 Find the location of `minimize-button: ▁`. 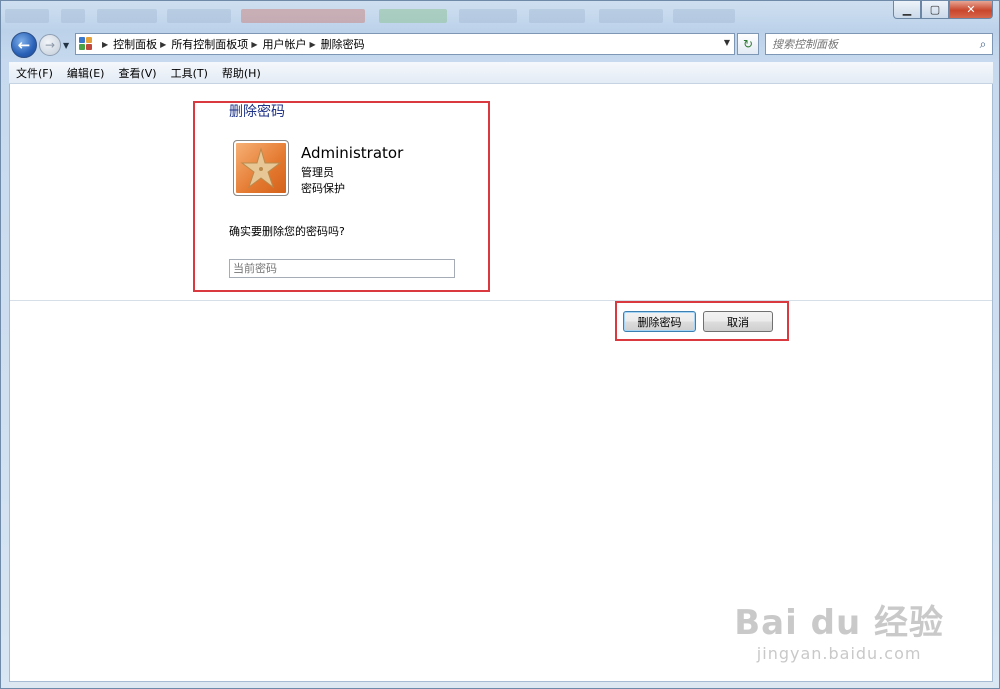

minimize-button: ▁ is located at coordinates (907, 10).